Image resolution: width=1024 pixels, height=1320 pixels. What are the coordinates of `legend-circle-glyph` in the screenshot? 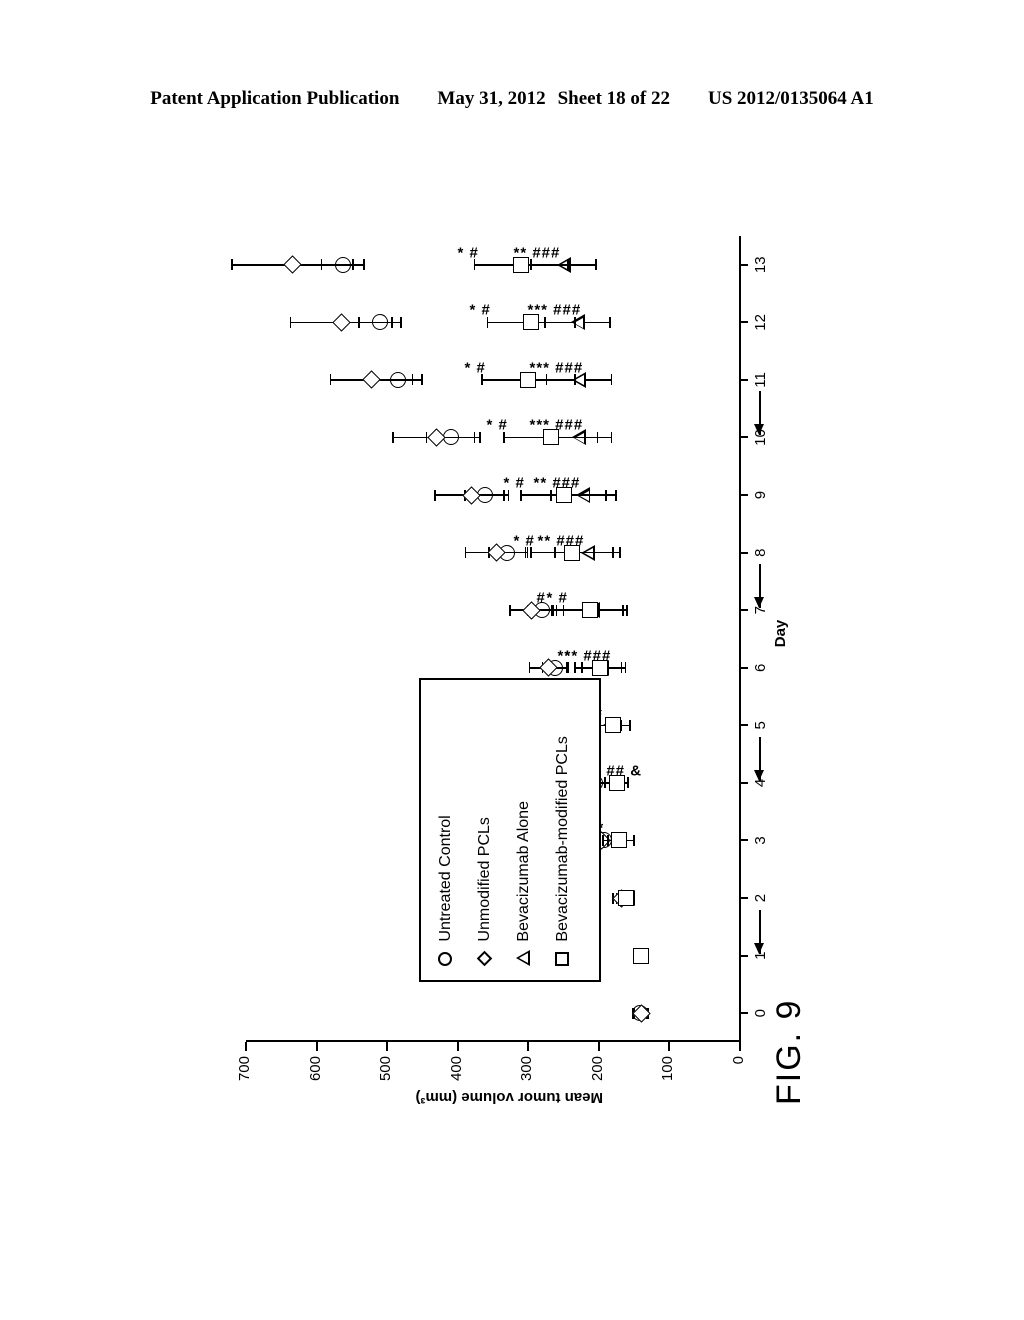 It's located at (444, 958).